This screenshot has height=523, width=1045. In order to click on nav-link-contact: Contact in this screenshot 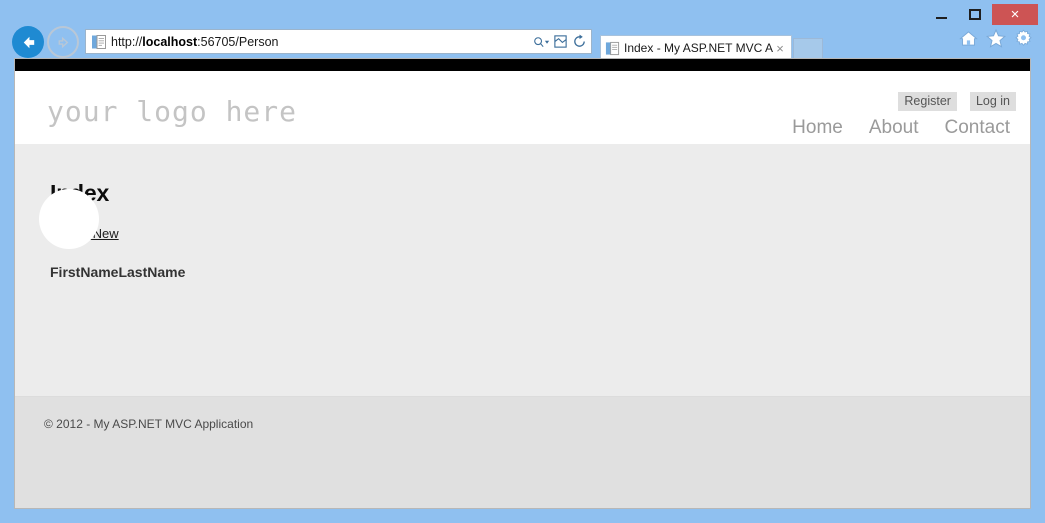, I will do `click(977, 128)`.